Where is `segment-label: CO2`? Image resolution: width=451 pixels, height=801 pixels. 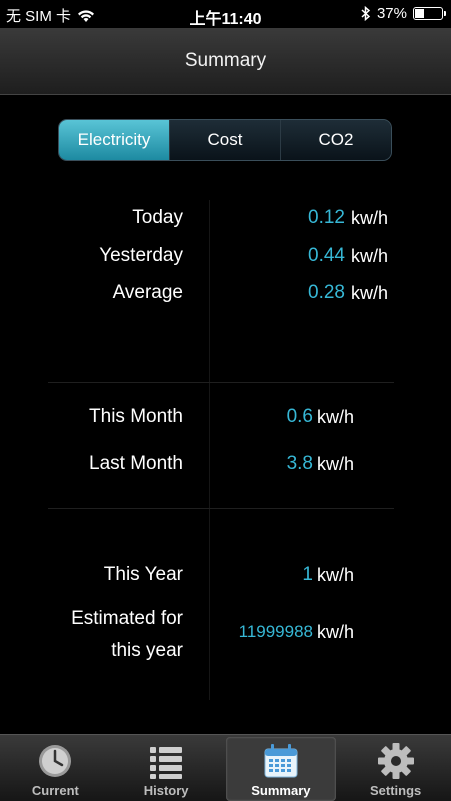 segment-label: CO2 is located at coordinates (336, 139).